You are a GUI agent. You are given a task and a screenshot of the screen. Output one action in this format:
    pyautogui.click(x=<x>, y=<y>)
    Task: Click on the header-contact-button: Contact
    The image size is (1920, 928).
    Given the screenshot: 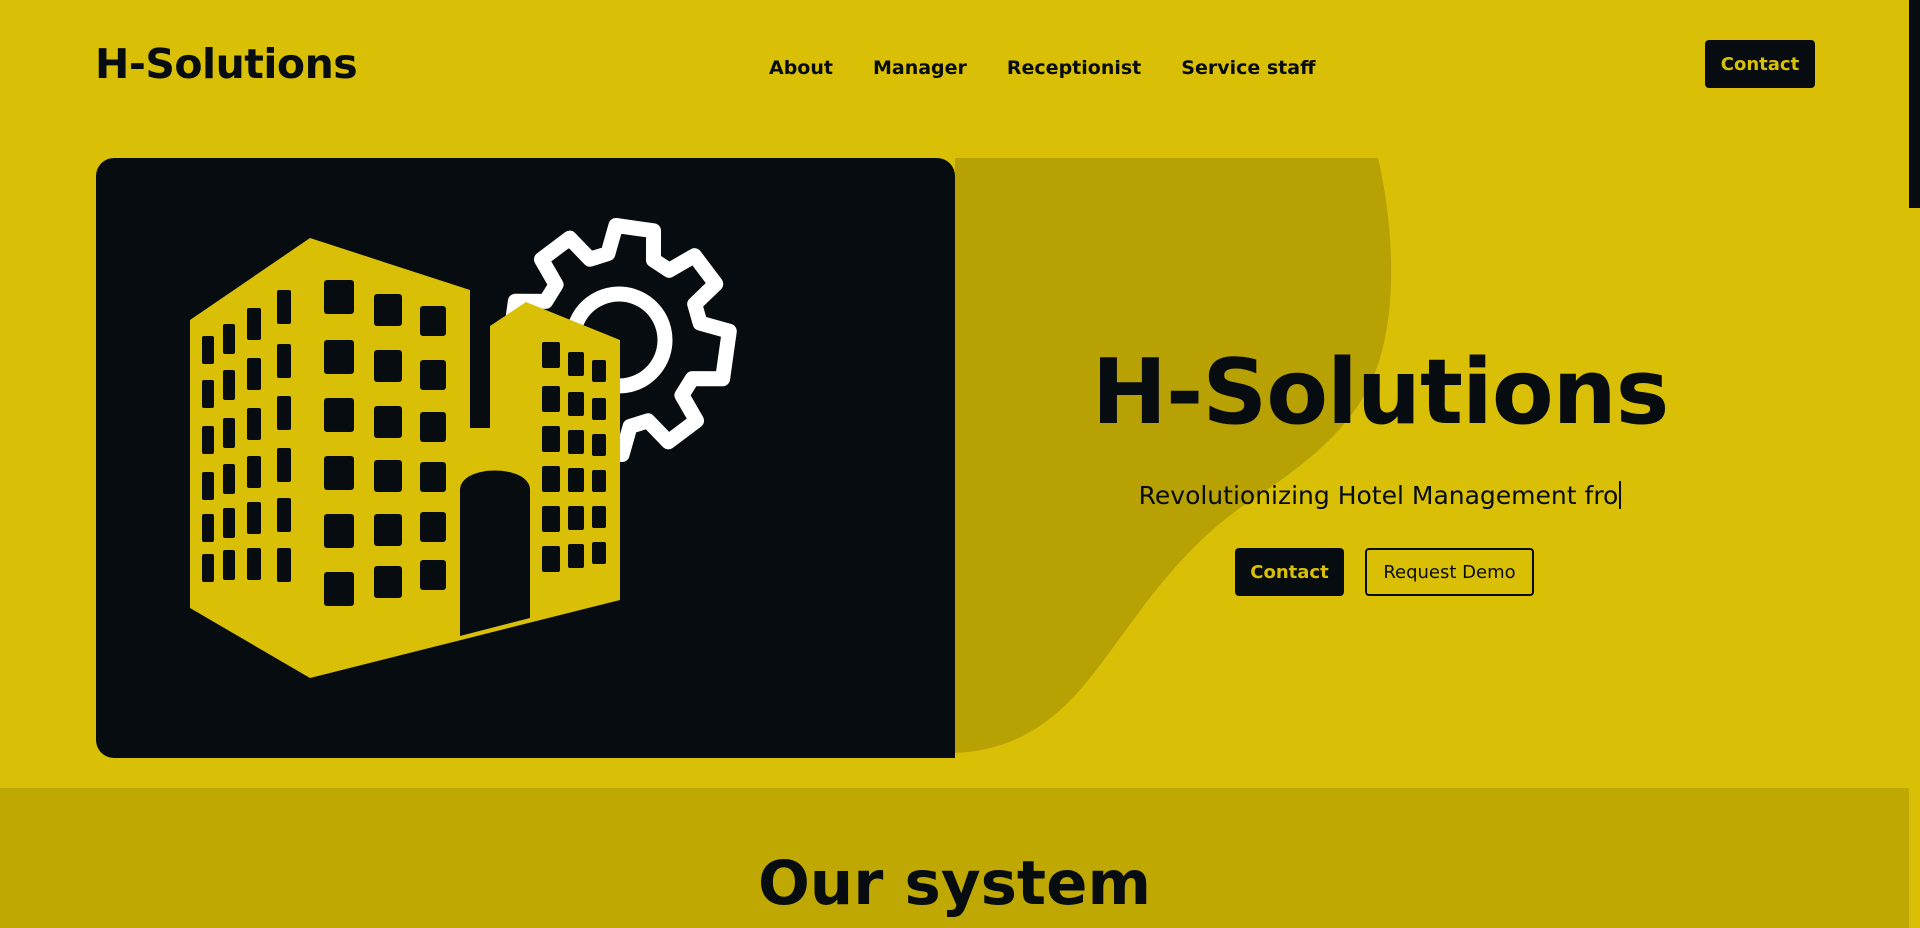 What is the action you would take?
    pyautogui.click(x=1760, y=64)
    